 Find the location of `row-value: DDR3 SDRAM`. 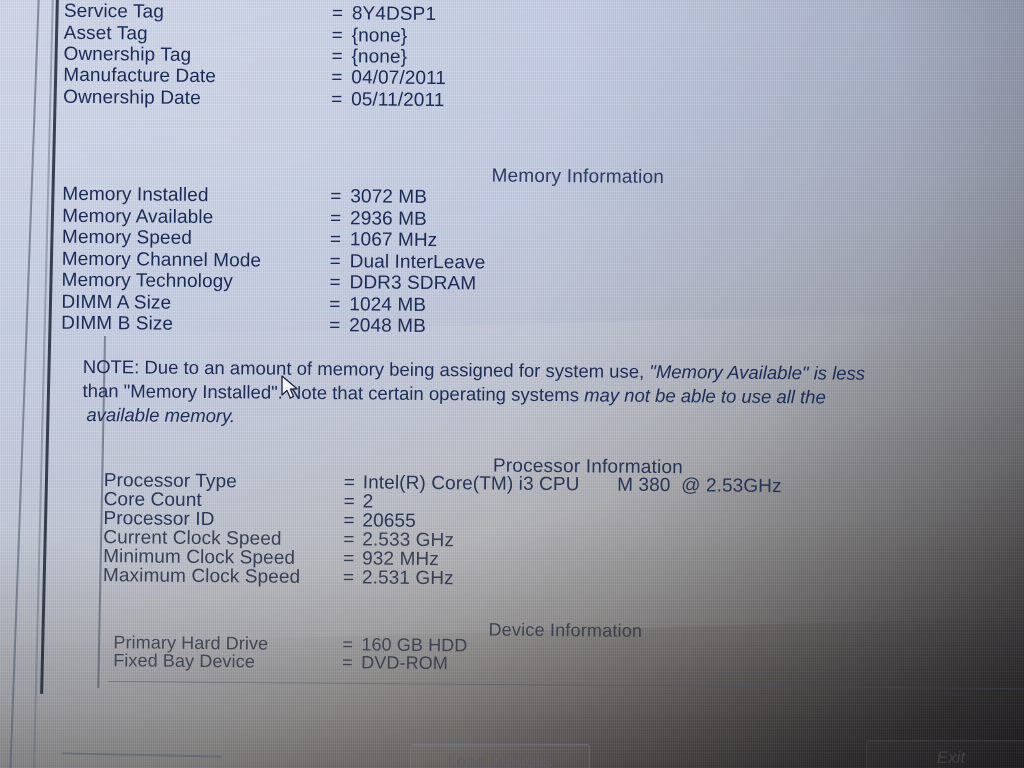

row-value: DDR3 SDRAM is located at coordinates (413, 283).